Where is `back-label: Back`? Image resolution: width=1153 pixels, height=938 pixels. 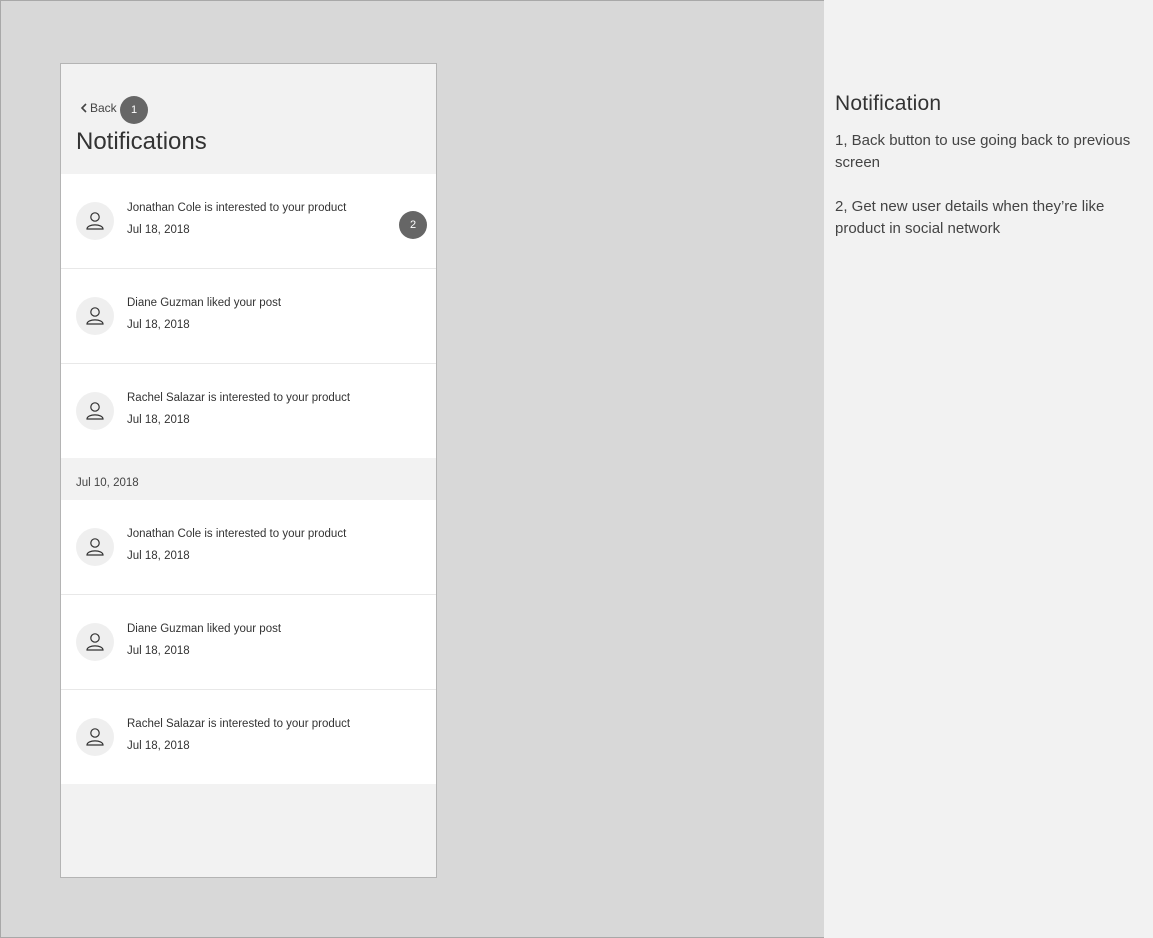 back-label: Back is located at coordinates (103, 108).